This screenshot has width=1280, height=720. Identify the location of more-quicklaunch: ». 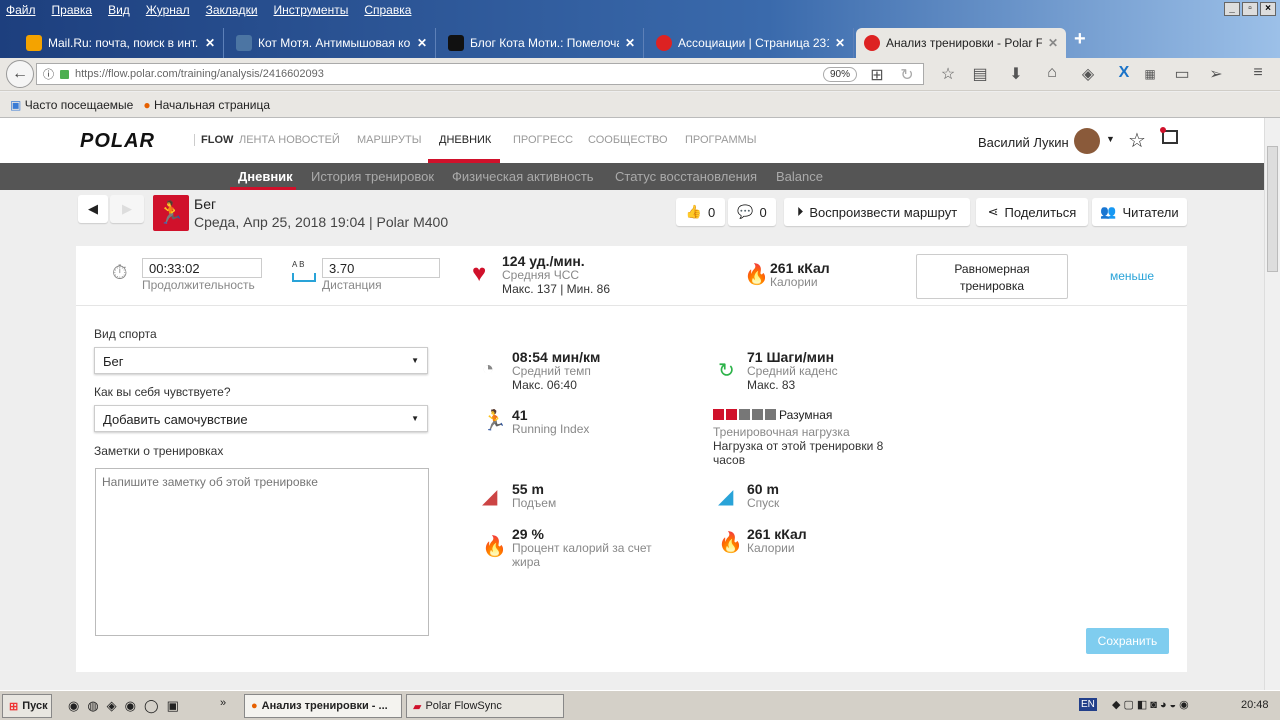
(223, 703).